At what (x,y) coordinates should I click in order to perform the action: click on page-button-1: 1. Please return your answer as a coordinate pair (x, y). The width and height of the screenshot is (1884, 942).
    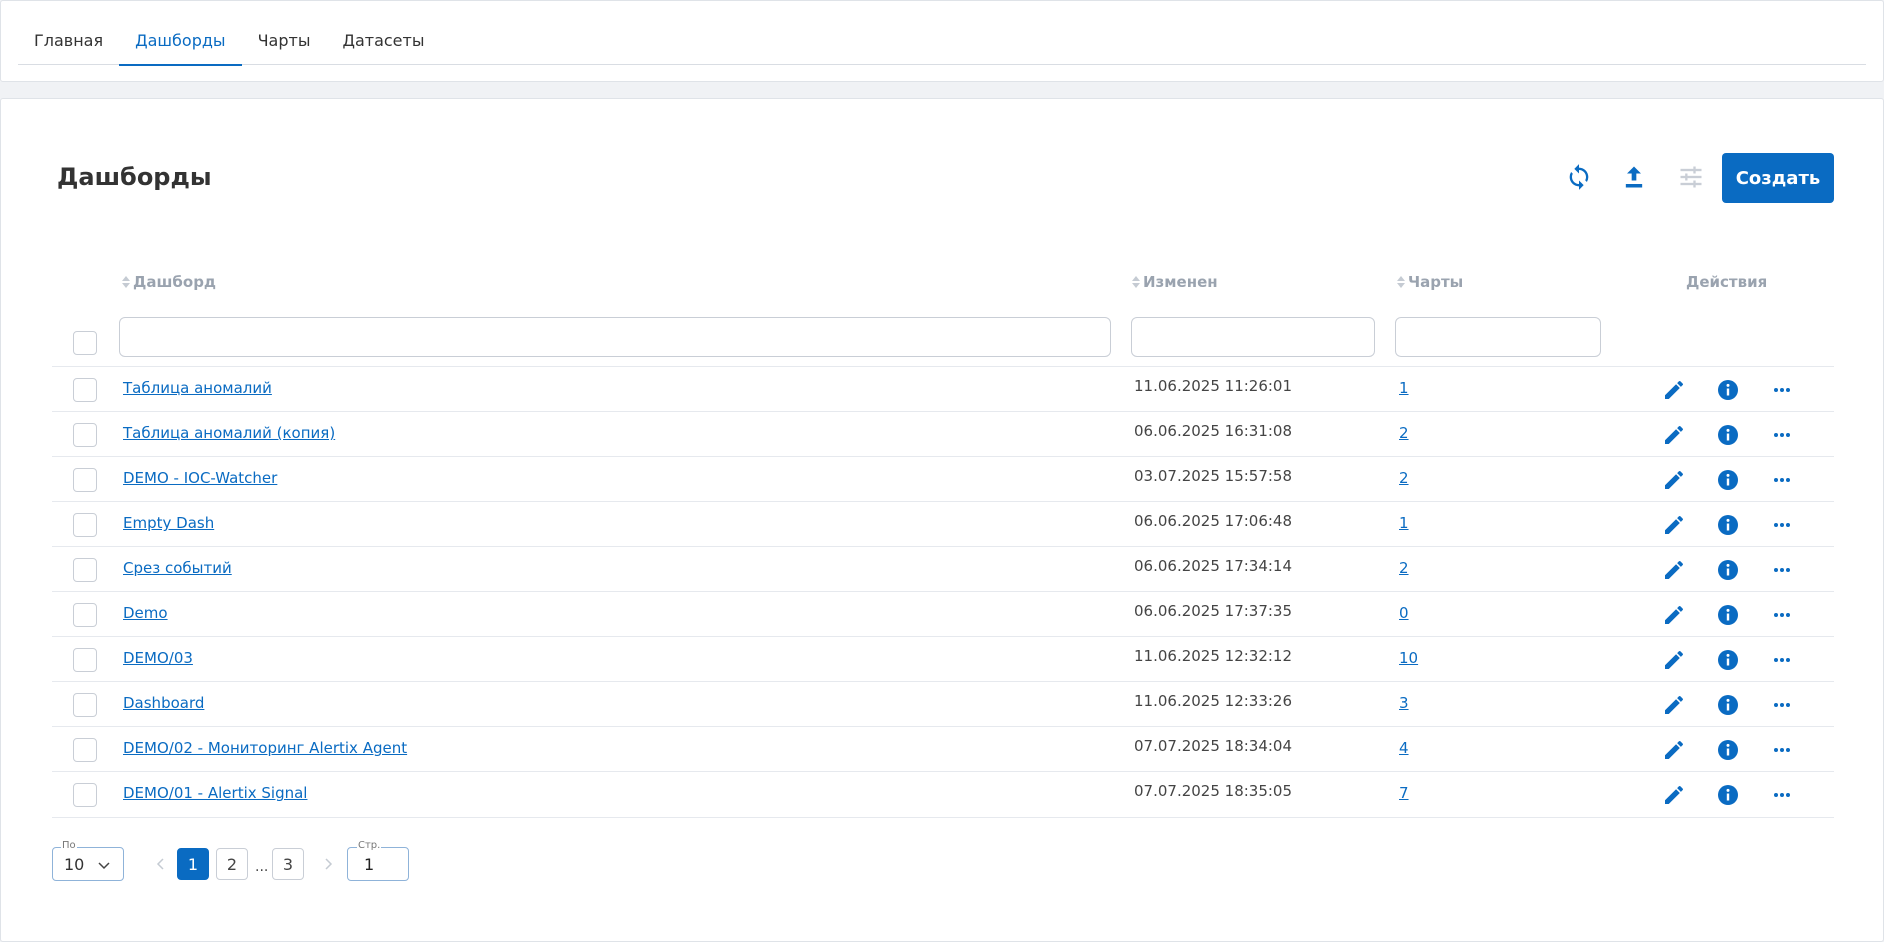
    Looking at the image, I should click on (193, 864).